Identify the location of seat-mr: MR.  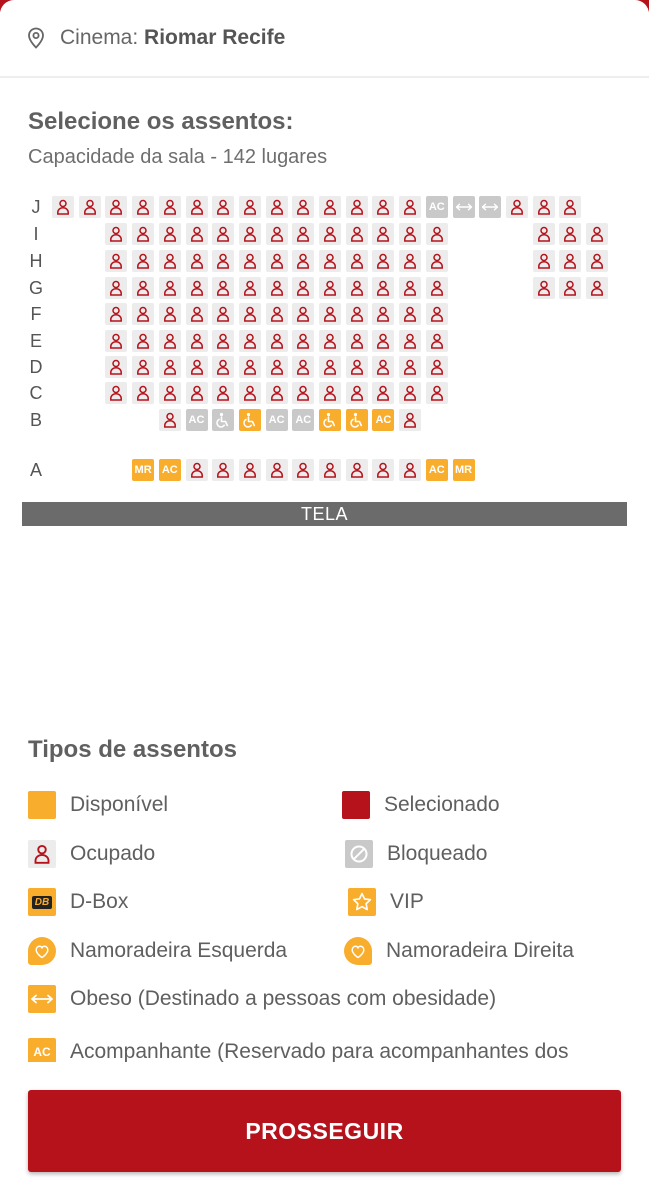
(143, 470).